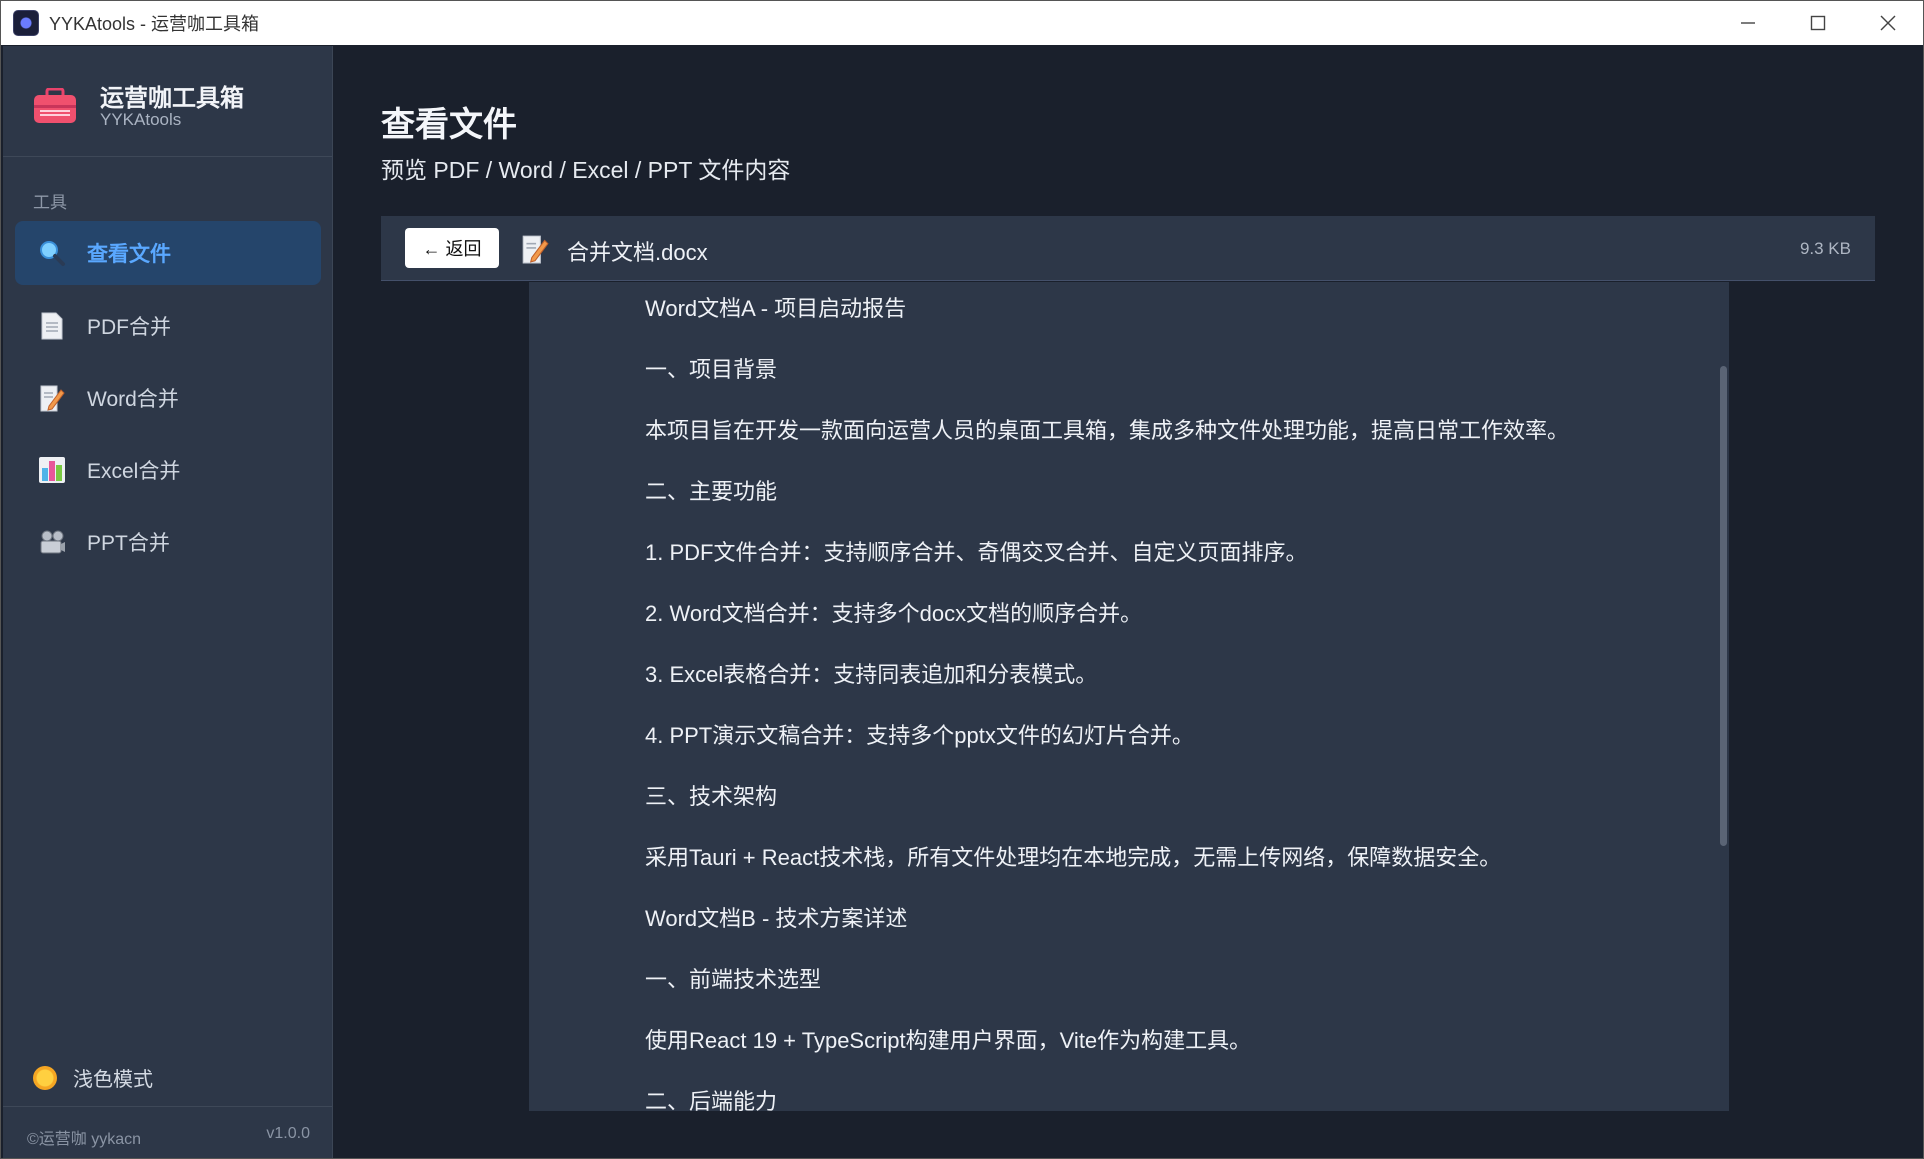  Describe the element at coordinates (776, 308) in the screenshot. I see `document-paragraph: Word文档A - 项目启动报告` at that location.